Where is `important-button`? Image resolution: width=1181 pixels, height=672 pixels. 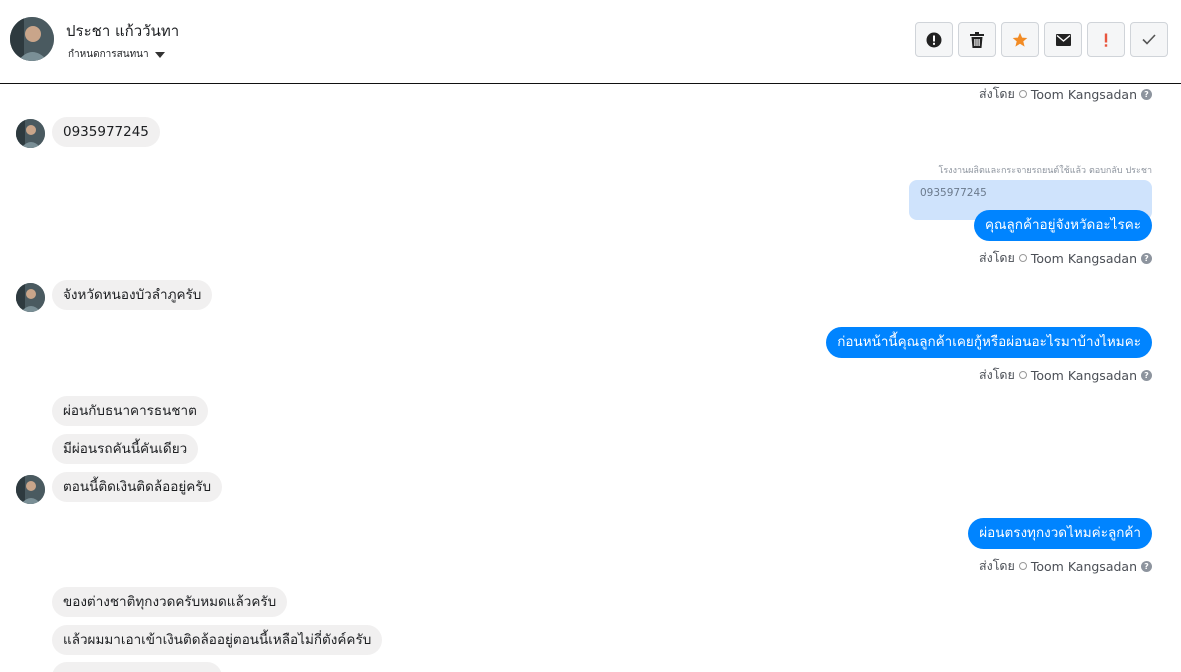 important-button is located at coordinates (1106, 39).